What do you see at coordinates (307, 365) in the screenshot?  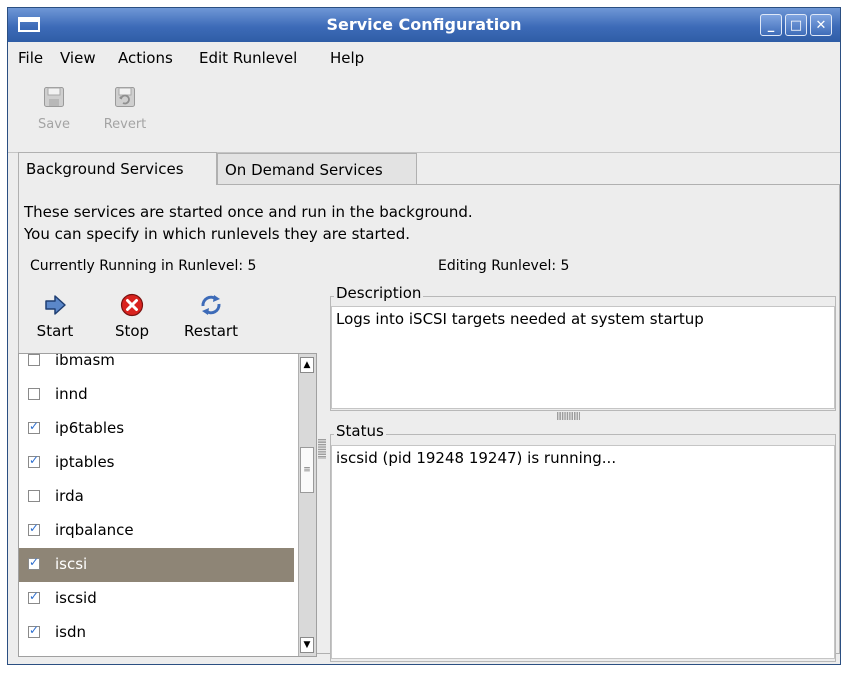 I see `scroll-up-arrow-icon: ▲` at bounding box center [307, 365].